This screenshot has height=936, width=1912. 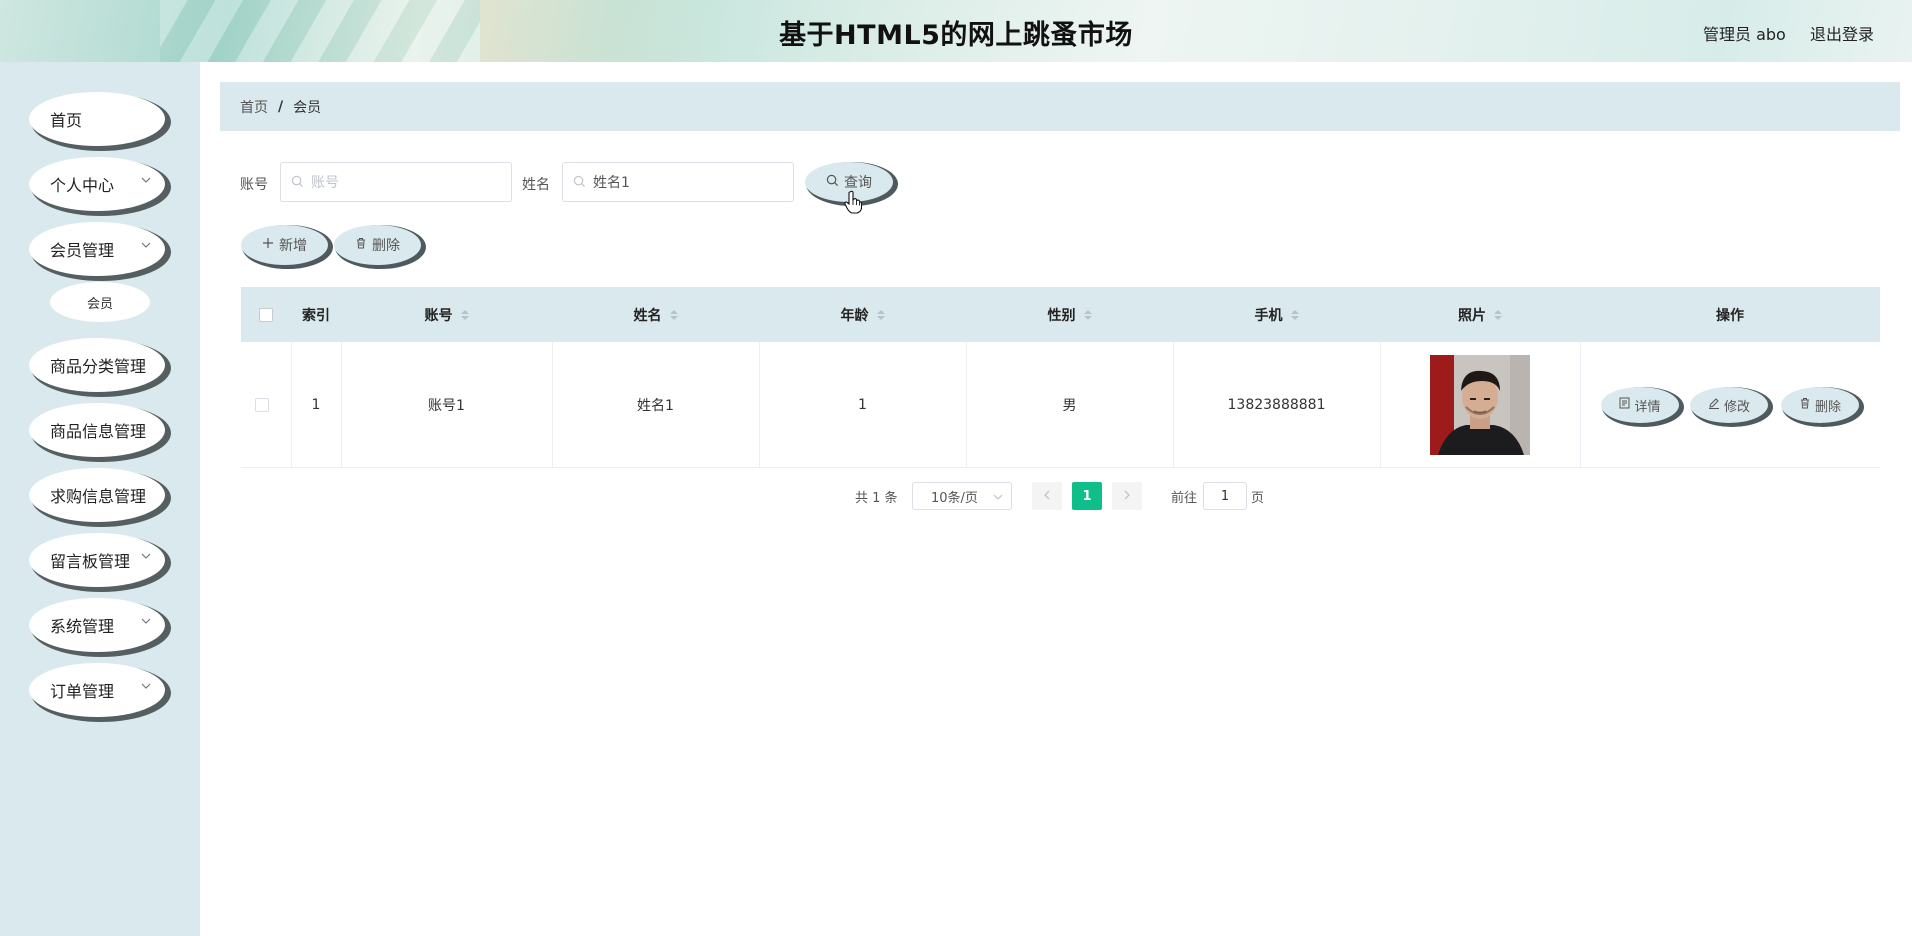 I want to click on cell-photo, so click(x=1480, y=405).